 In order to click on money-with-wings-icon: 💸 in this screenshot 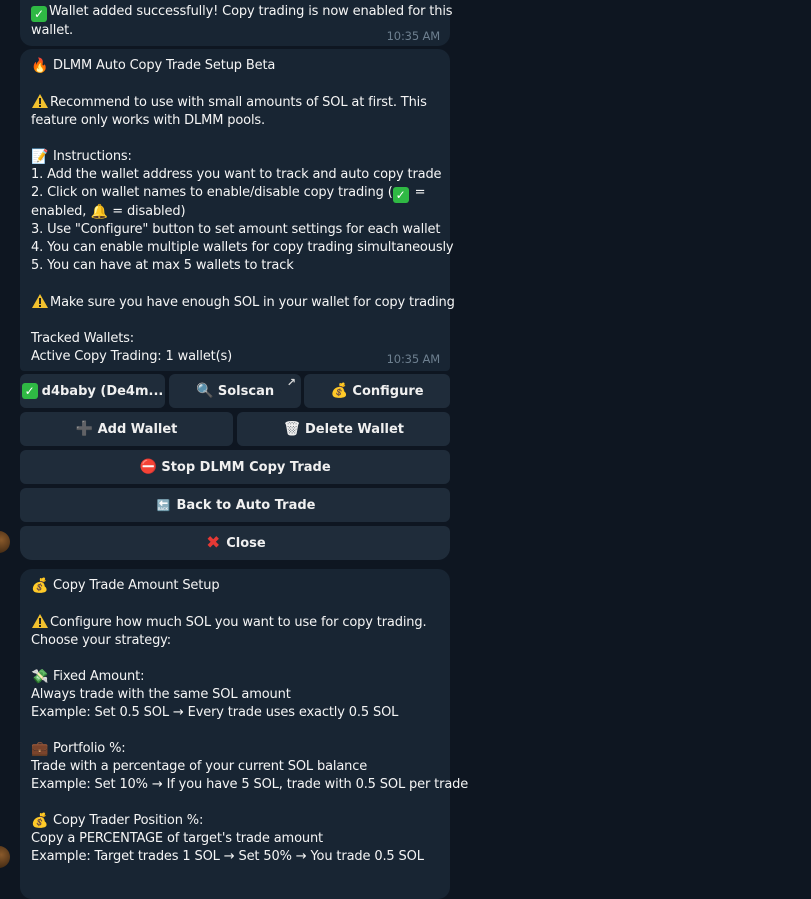, I will do `click(40, 677)`.